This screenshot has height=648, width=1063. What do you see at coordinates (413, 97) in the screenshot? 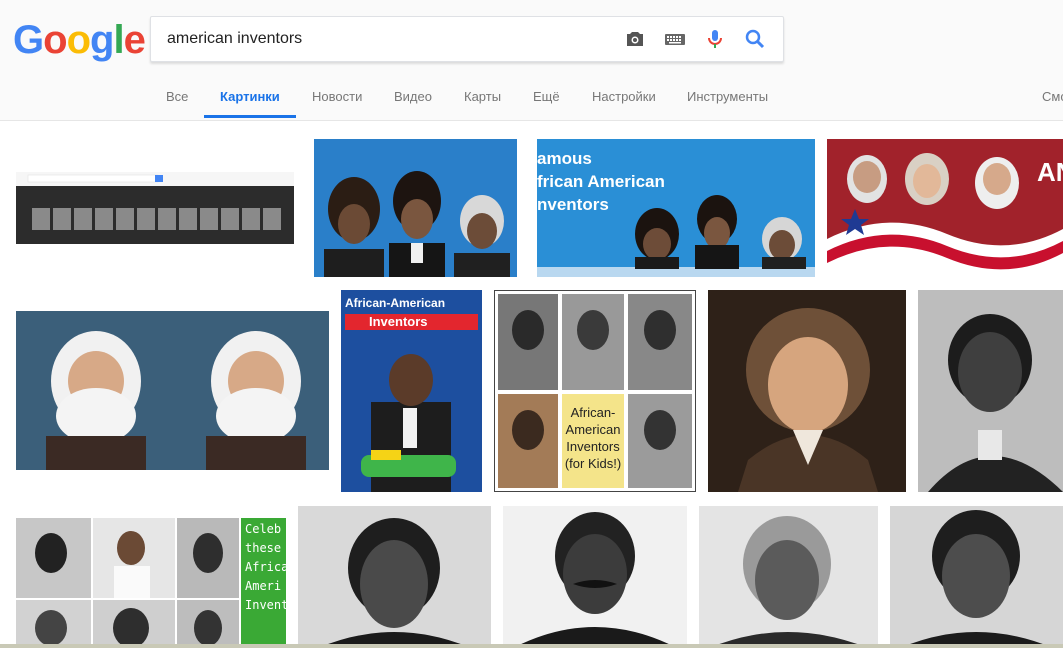
I see `tab-video: Видео` at bounding box center [413, 97].